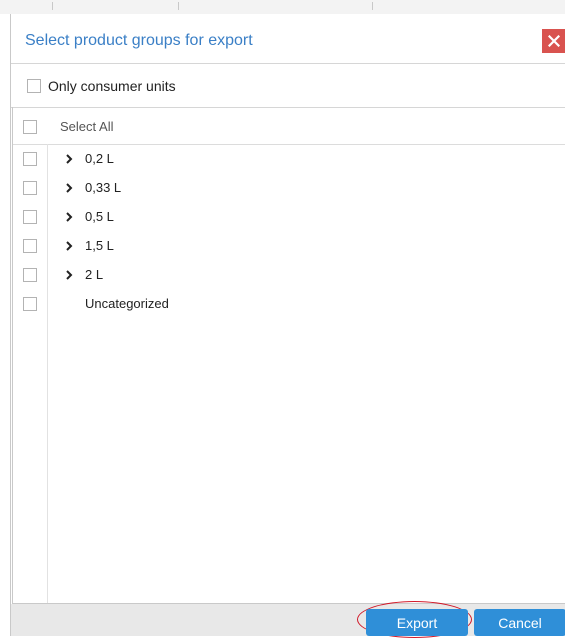 This screenshot has width=565, height=638. What do you see at coordinates (87, 126) in the screenshot?
I see `select-all-label: Select All` at bounding box center [87, 126].